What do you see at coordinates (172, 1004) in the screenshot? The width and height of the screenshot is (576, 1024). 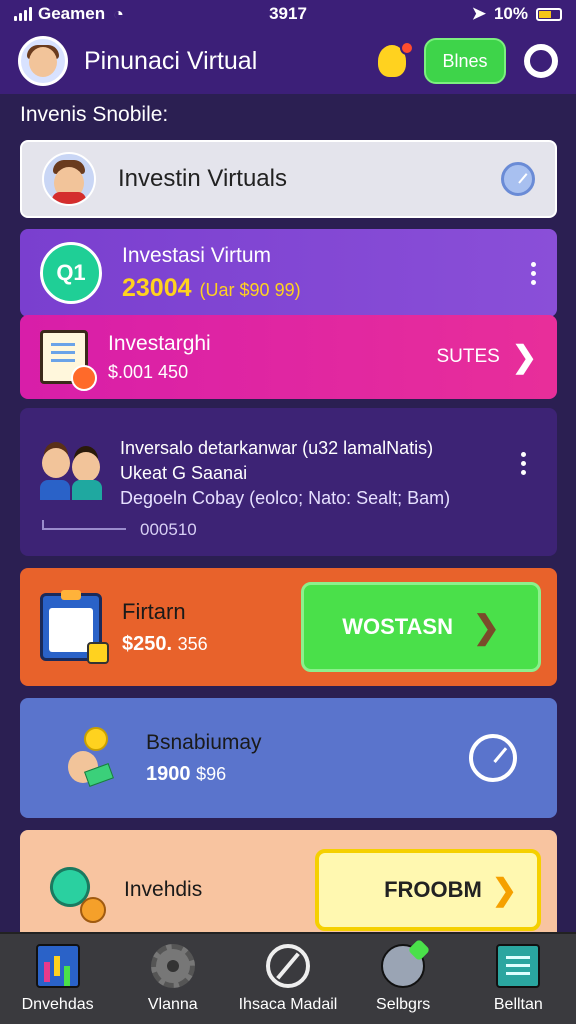 I see `nav-label: Vlanna` at bounding box center [172, 1004].